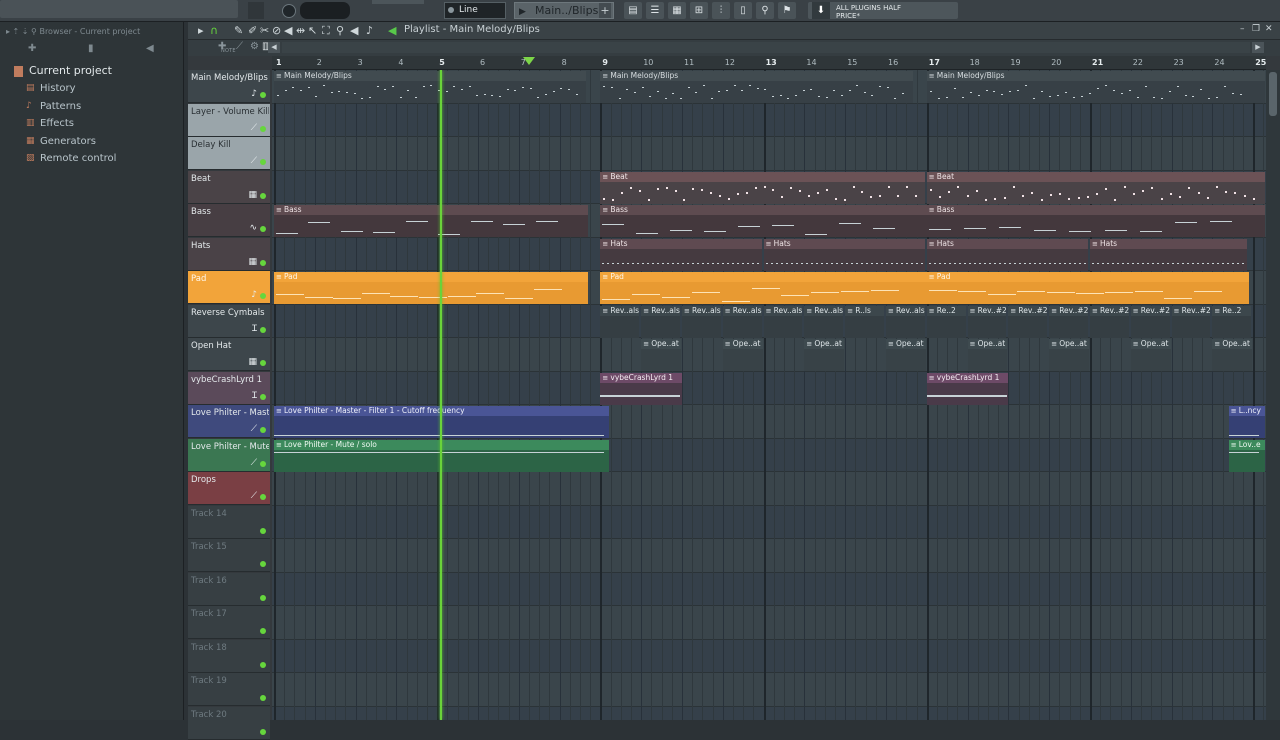 Image resolution: width=1280 pixels, height=740 pixels. What do you see at coordinates (633, 10) in the screenshot?
I see `playlist-icon: ▤` at bounding box center [633, 10].